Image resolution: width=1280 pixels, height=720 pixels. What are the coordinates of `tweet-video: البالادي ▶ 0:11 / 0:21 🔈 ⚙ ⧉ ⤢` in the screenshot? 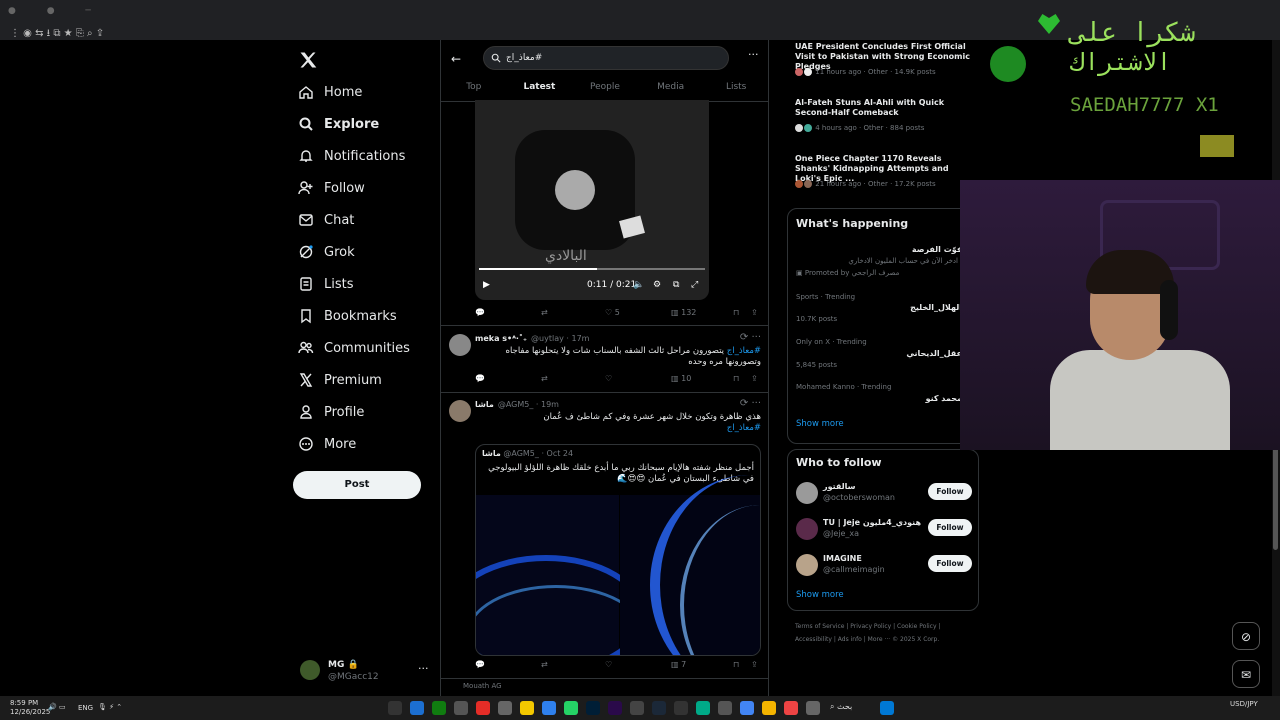 It's located at (592, 200).